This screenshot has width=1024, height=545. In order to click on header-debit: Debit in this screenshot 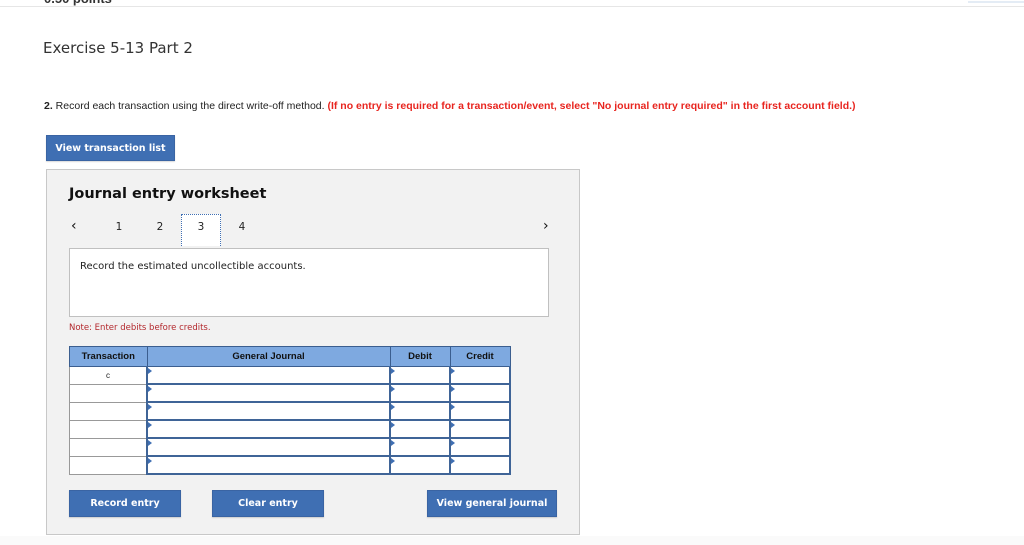, I will do `click(420, 356)`.